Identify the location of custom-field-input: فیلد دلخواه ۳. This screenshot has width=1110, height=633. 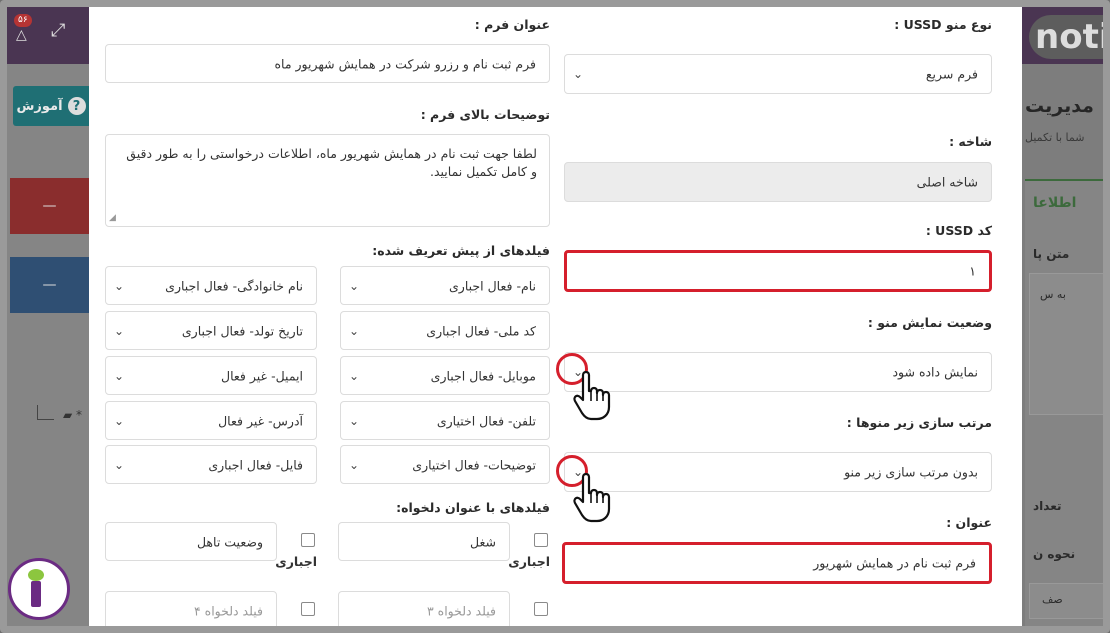
(424, 608).